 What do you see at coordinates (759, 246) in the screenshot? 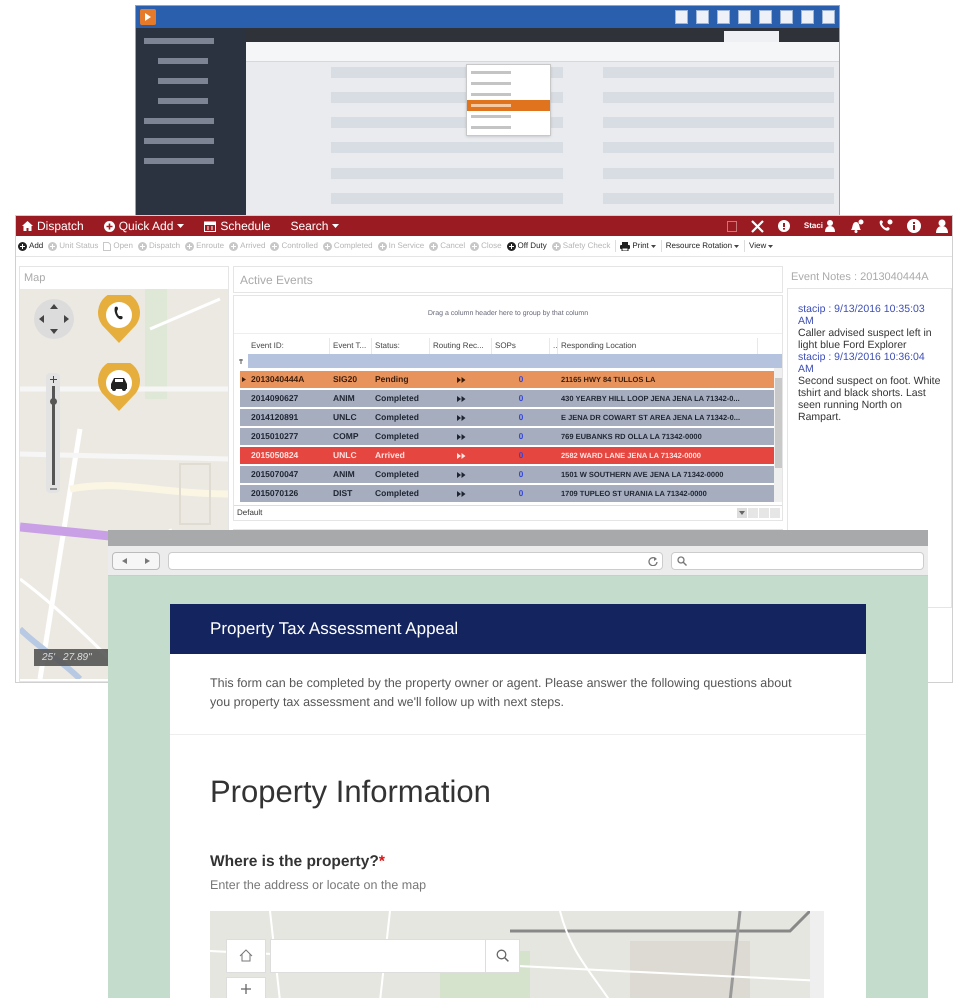
I see `toolbar-button: View` at bounding box center [759, 246].